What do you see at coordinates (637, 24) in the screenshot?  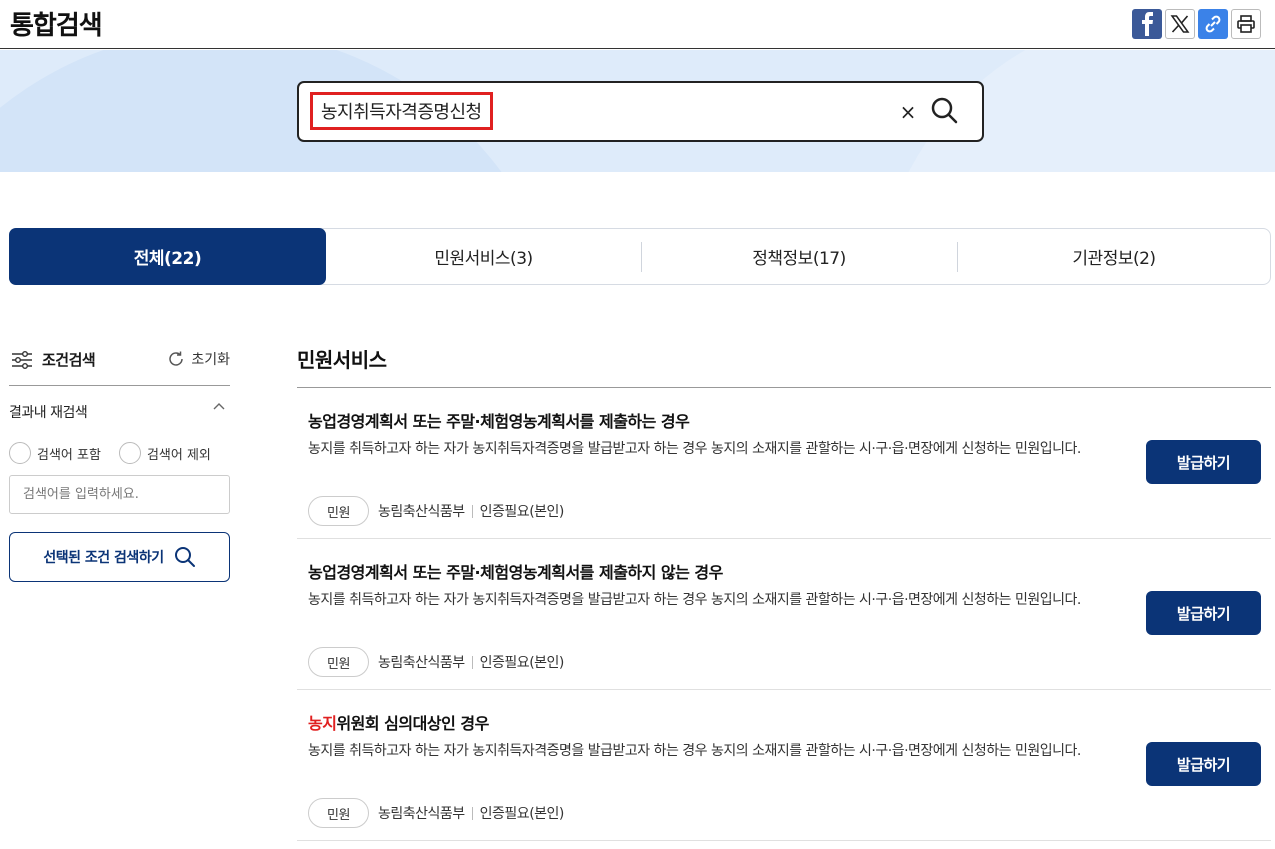 I see `page-header: 통합검색` at bounding box center [637, 24].